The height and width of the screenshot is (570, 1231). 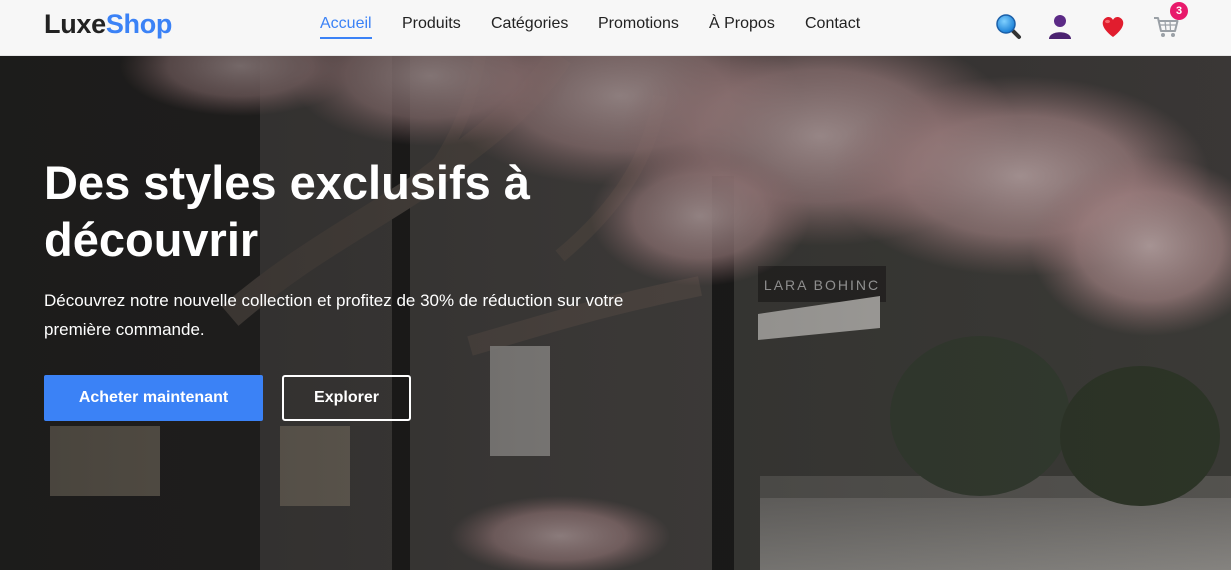 I want to click on logo-text-primary: Luxe, so click(x=75, y=24).